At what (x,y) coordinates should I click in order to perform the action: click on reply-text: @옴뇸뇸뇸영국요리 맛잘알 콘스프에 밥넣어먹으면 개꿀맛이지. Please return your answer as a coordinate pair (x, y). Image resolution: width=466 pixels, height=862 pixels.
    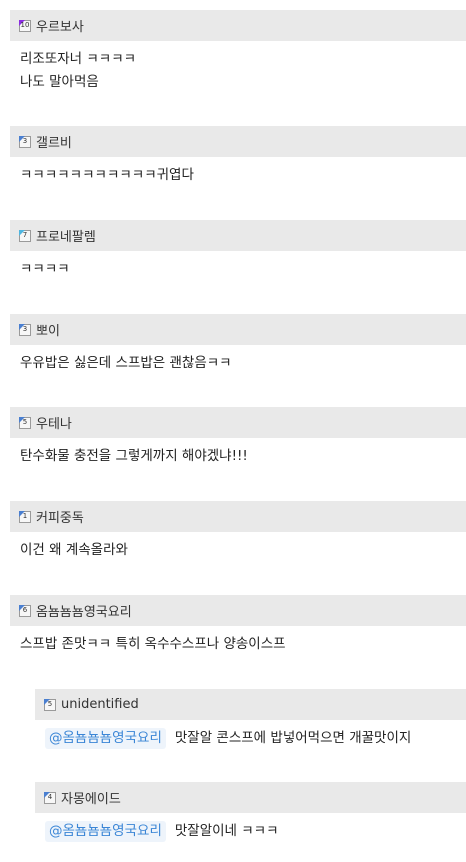
    Looking at the image, I should click on (250, 735).